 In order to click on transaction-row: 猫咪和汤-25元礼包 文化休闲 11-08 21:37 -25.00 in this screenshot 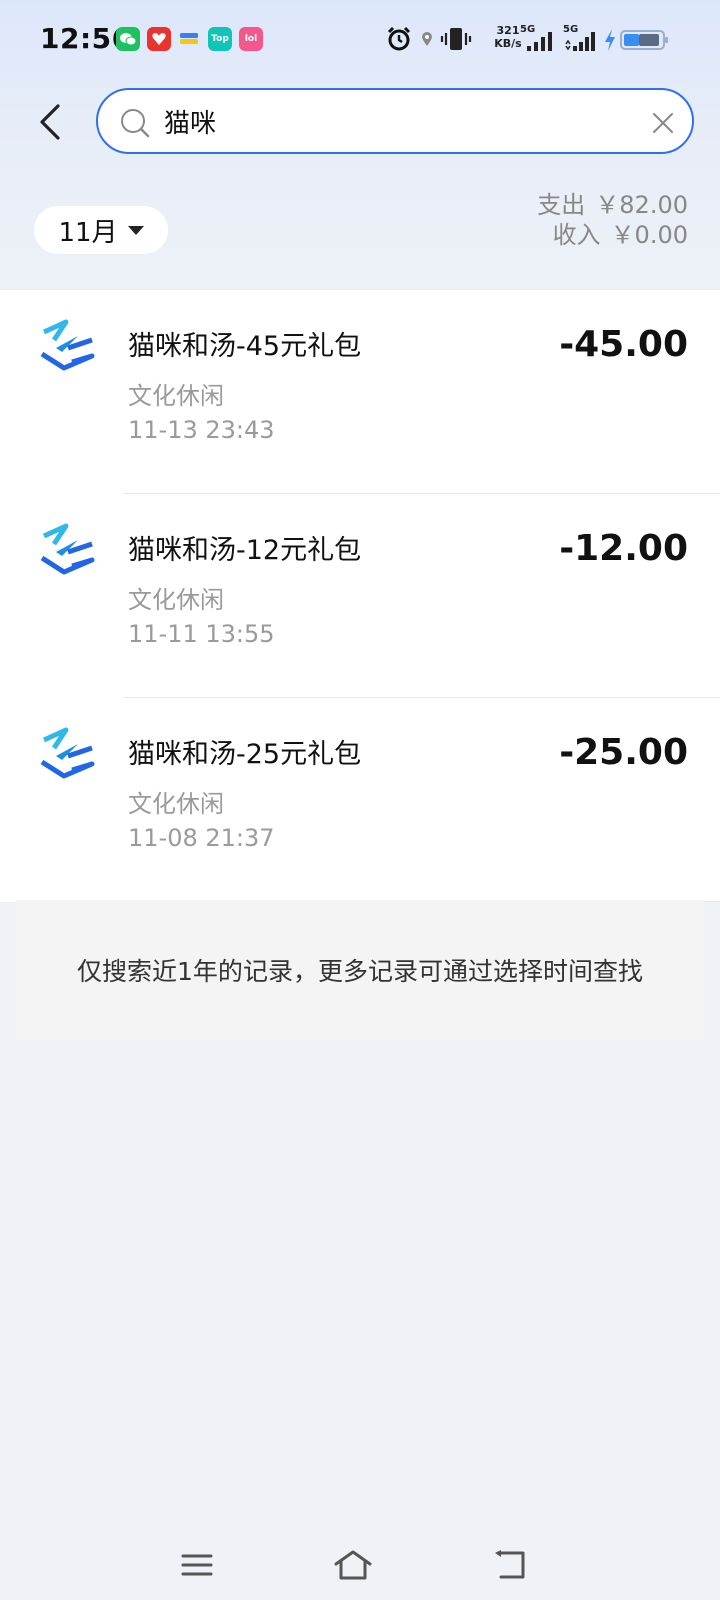, I will do `click(360, 800)`.